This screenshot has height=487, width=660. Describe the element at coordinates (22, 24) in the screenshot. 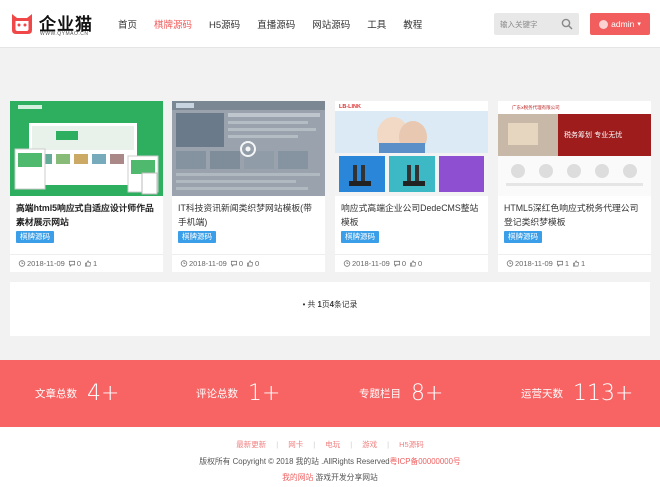

I see `cat-logo-icon` at that location.